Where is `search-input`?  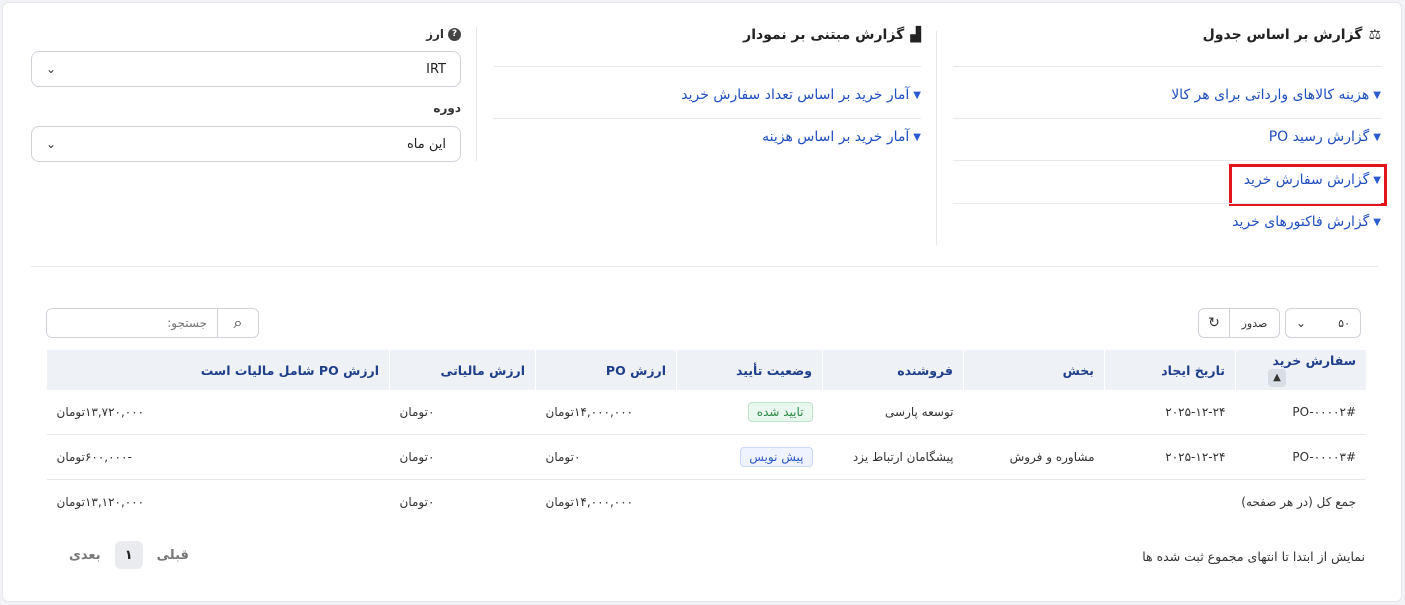
search-input is located at coordinates (132, 323).